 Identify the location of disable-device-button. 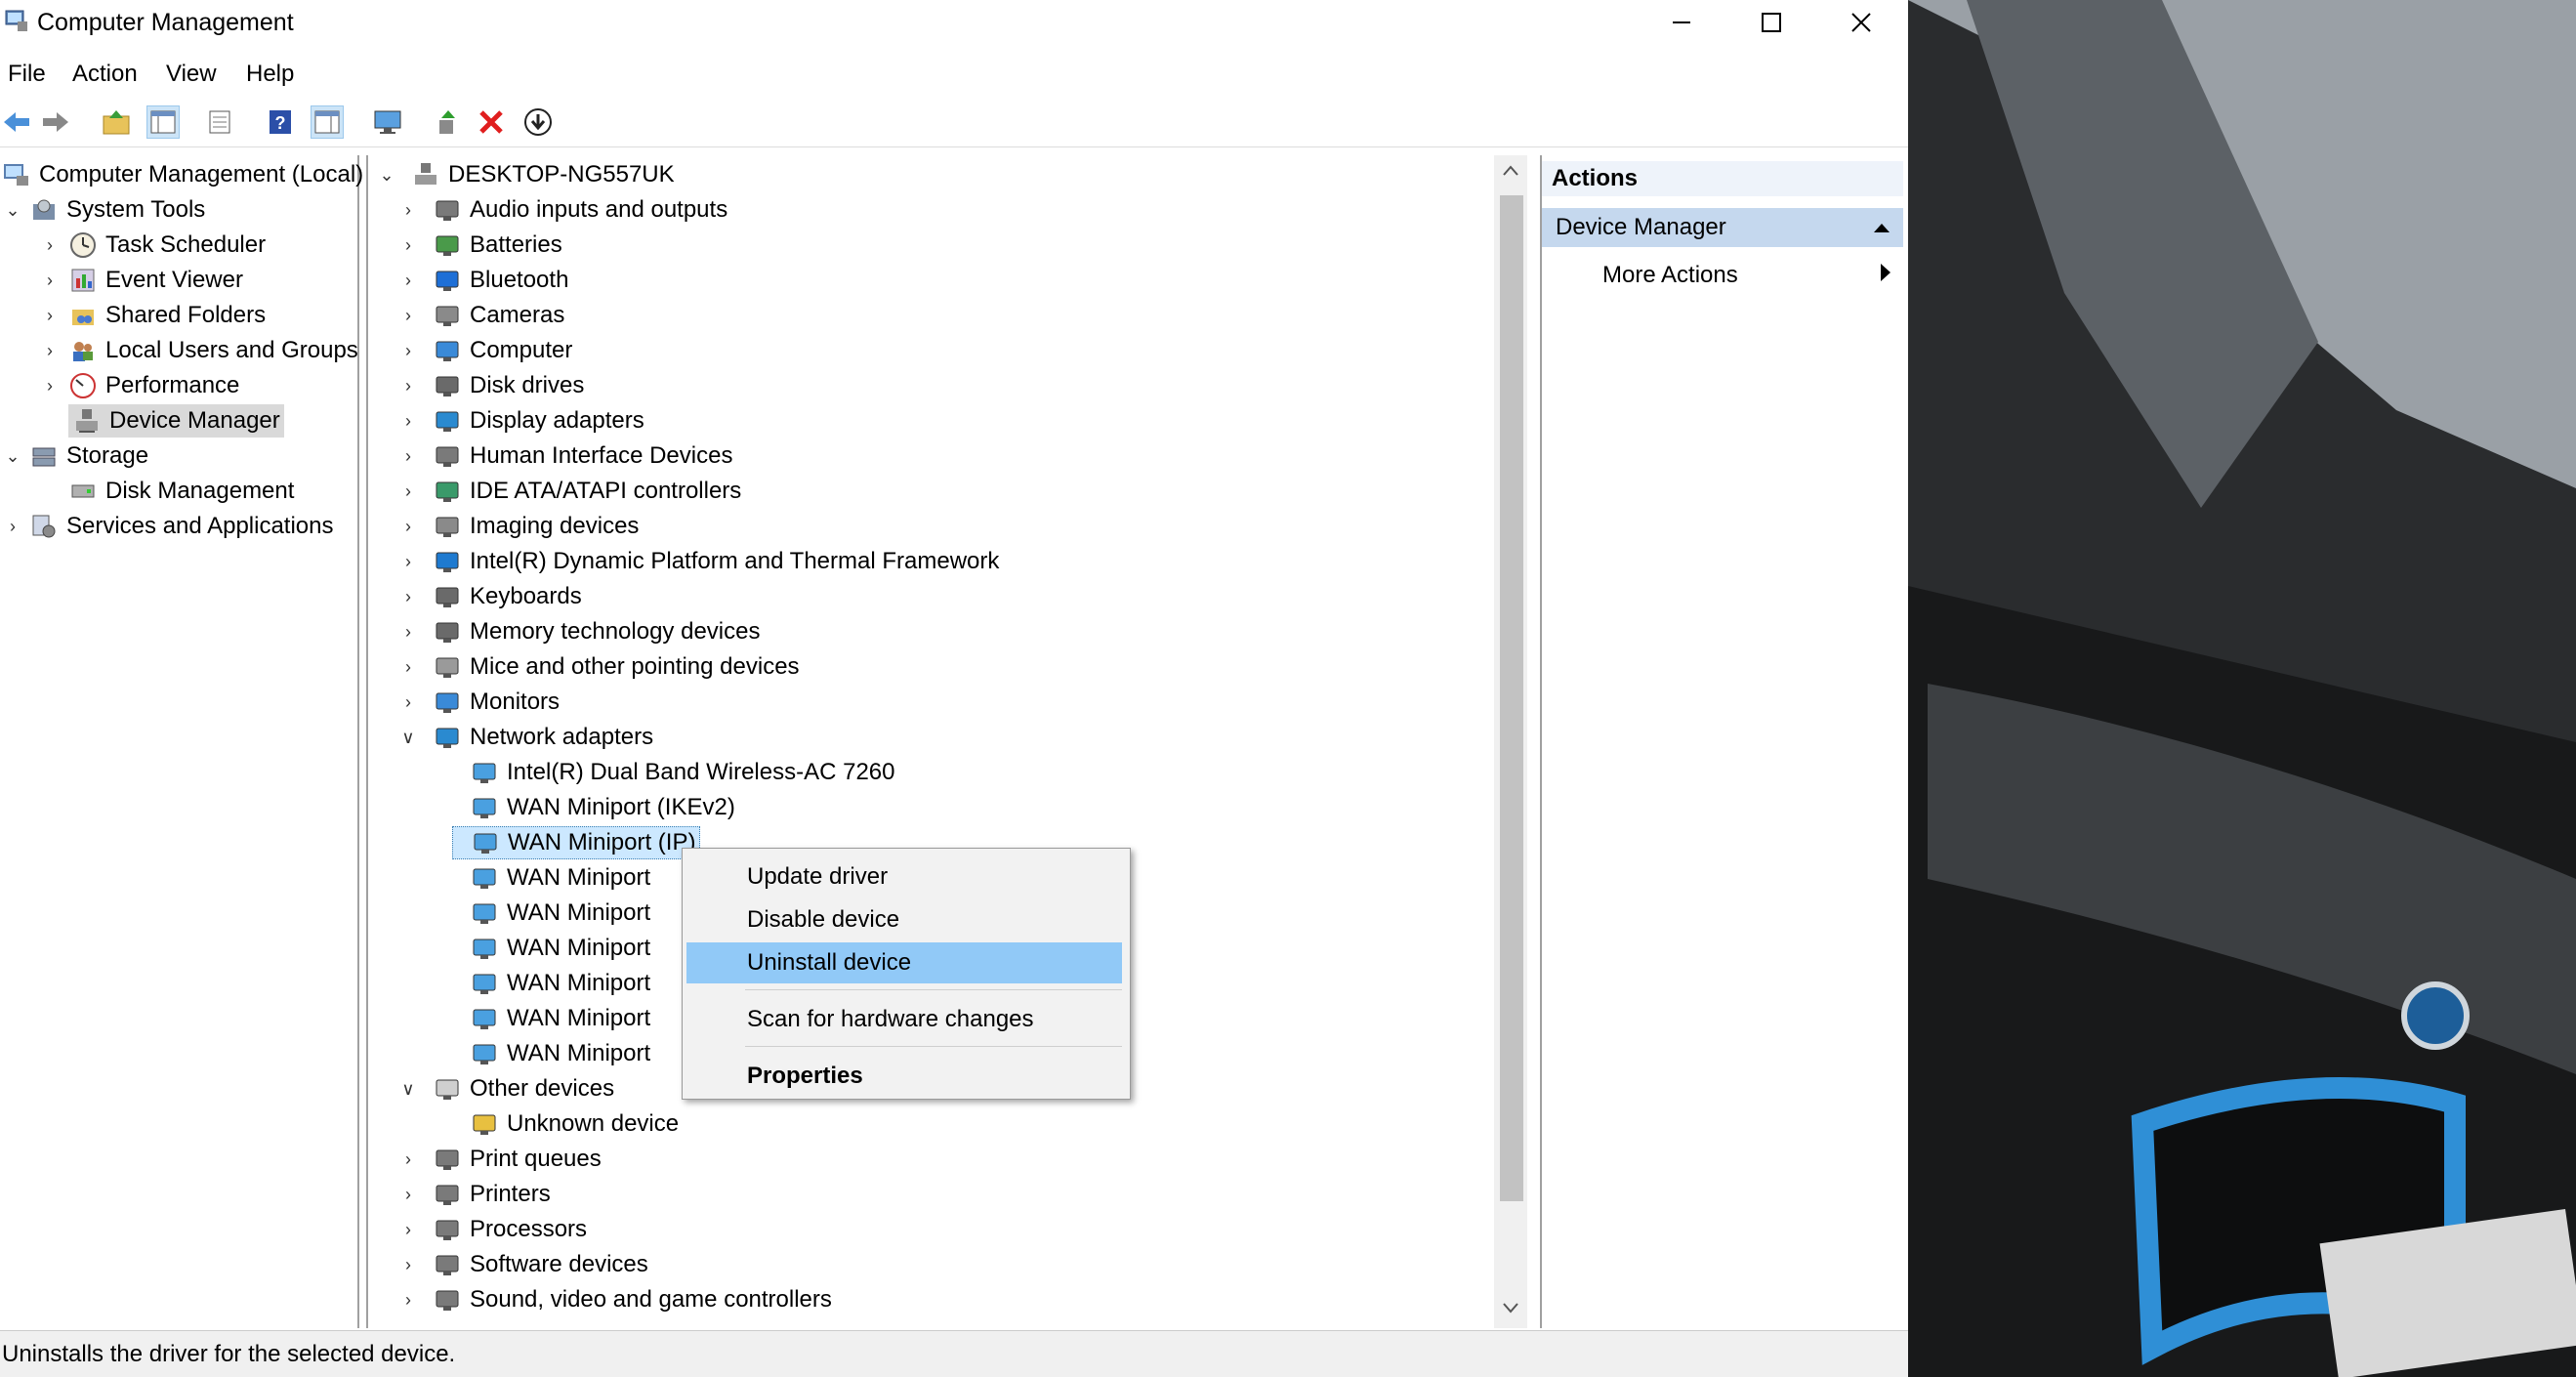
(538, 122).